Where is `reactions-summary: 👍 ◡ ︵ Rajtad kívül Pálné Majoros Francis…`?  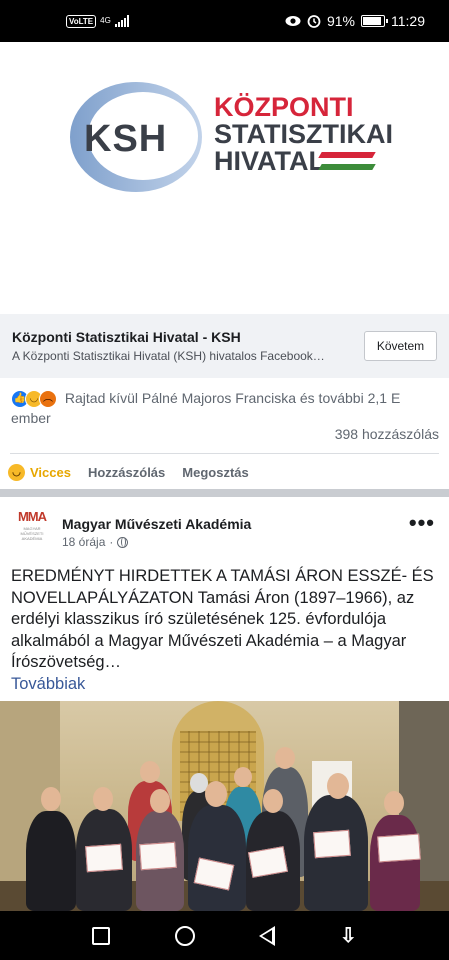
reactions-summary: 👍 ◡ ︵ Rajtad kívül Pálné Majoros Francis… is located at coordinates (224, 408).